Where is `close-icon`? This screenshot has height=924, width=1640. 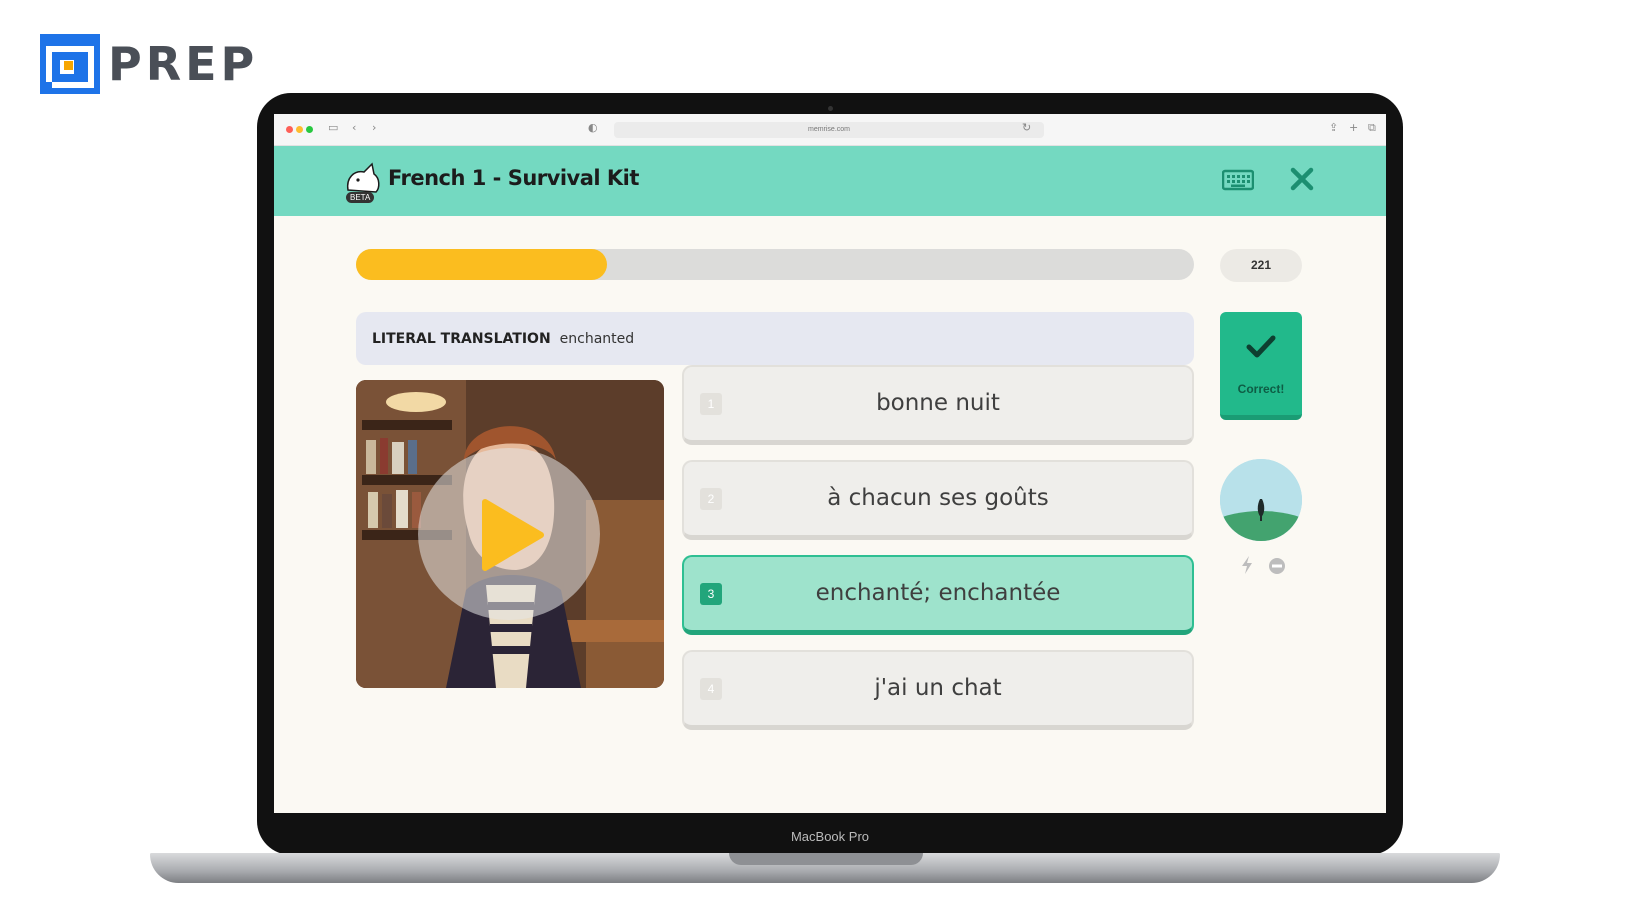
close-icon is located at coordinates (1302, 179).